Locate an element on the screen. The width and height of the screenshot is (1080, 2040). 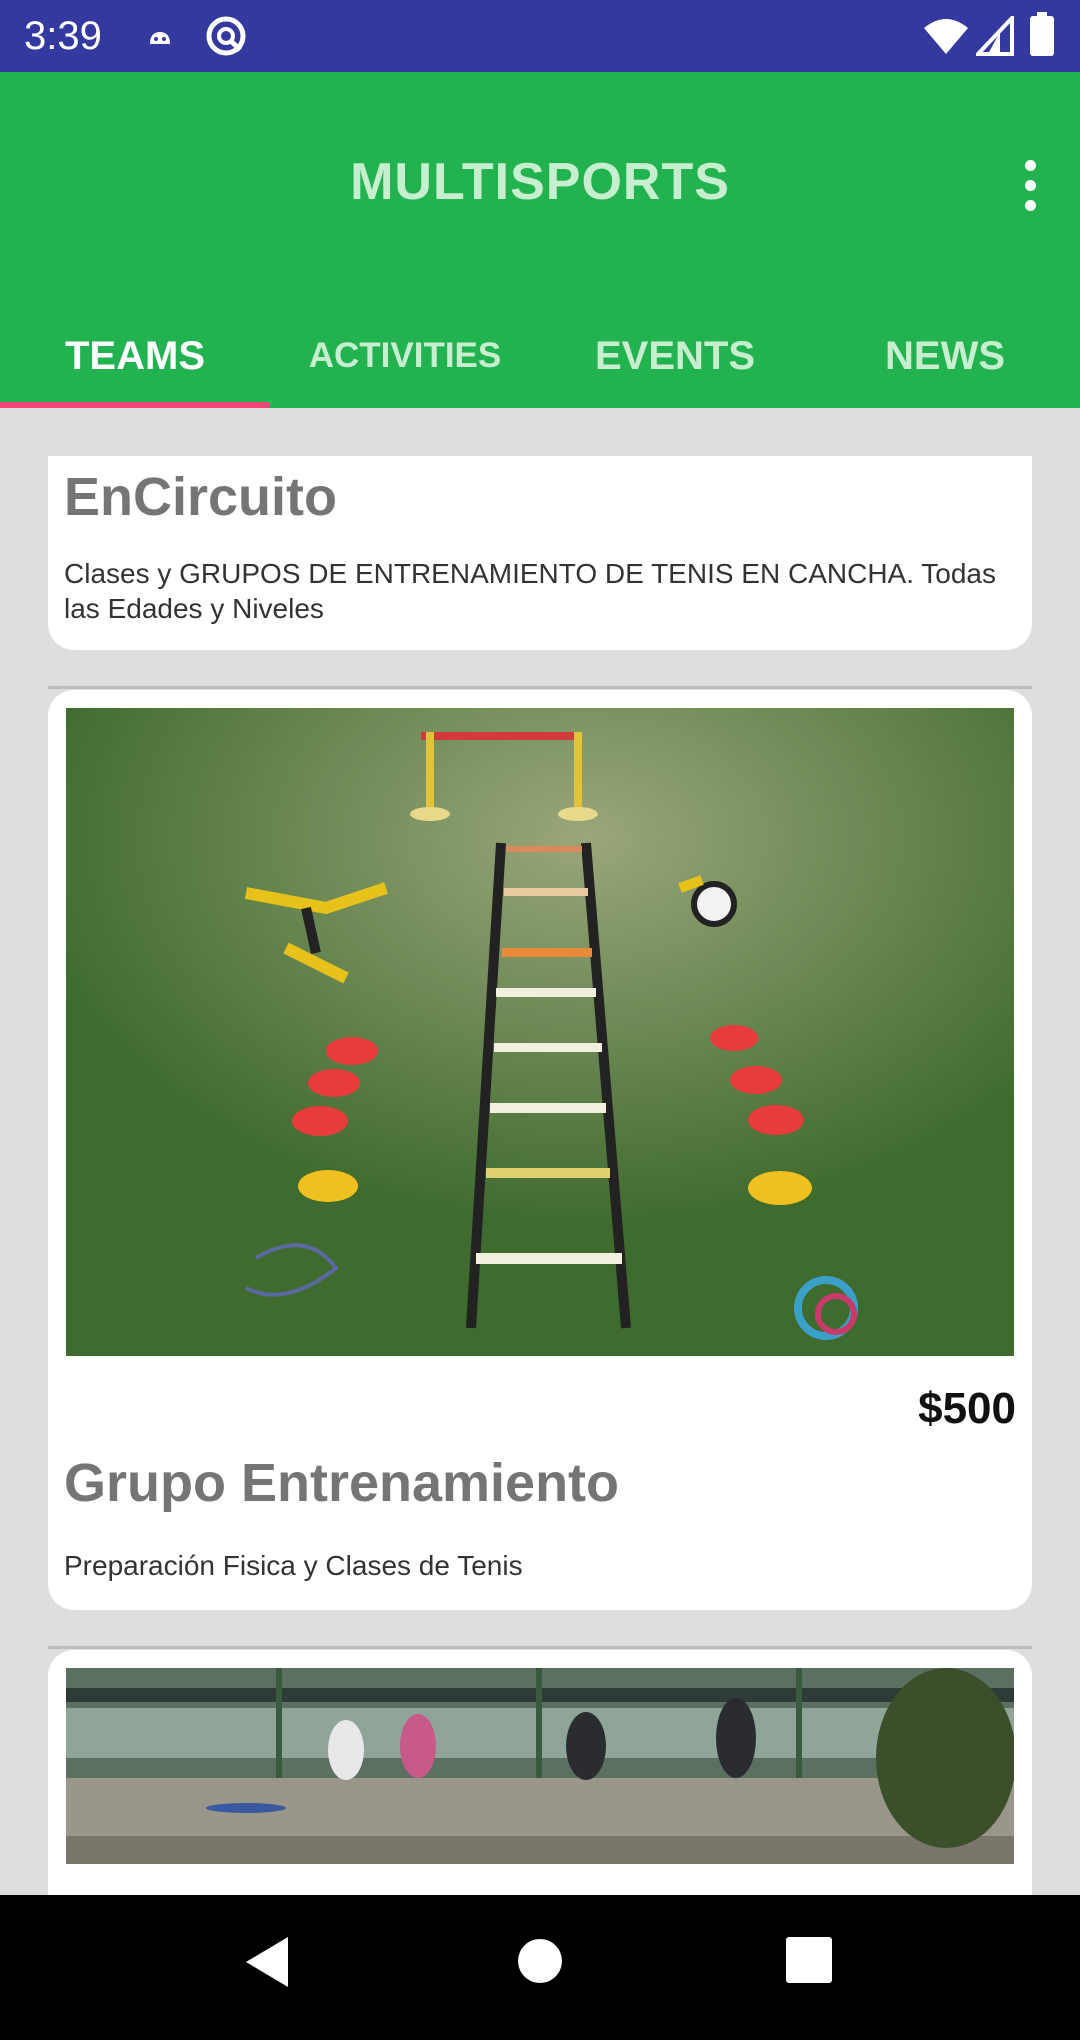
cell-signal-icon is located at coordinates (995, 36).